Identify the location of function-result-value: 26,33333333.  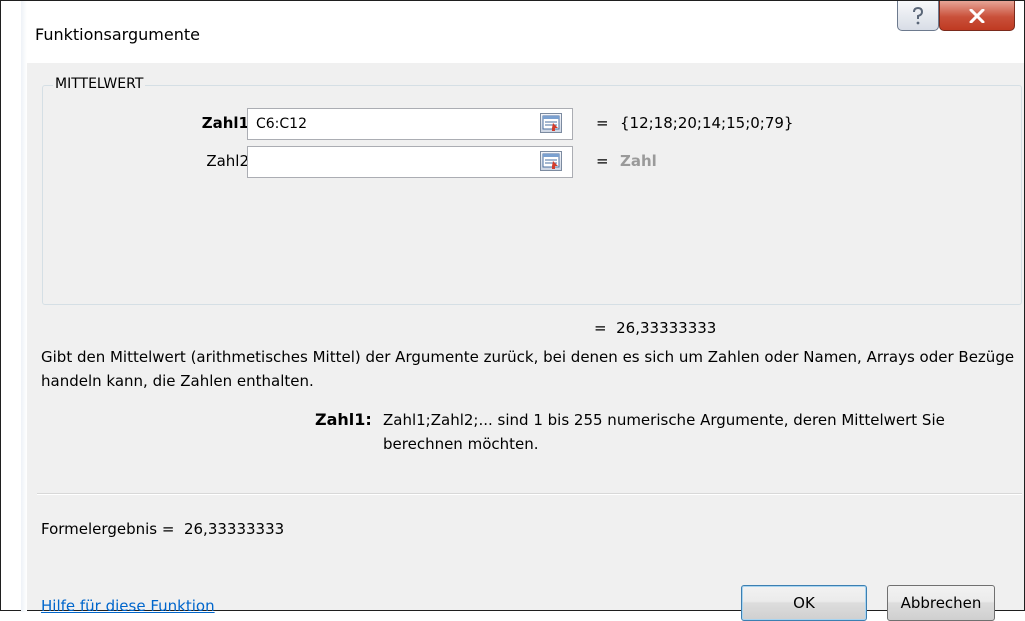
(666, 328).